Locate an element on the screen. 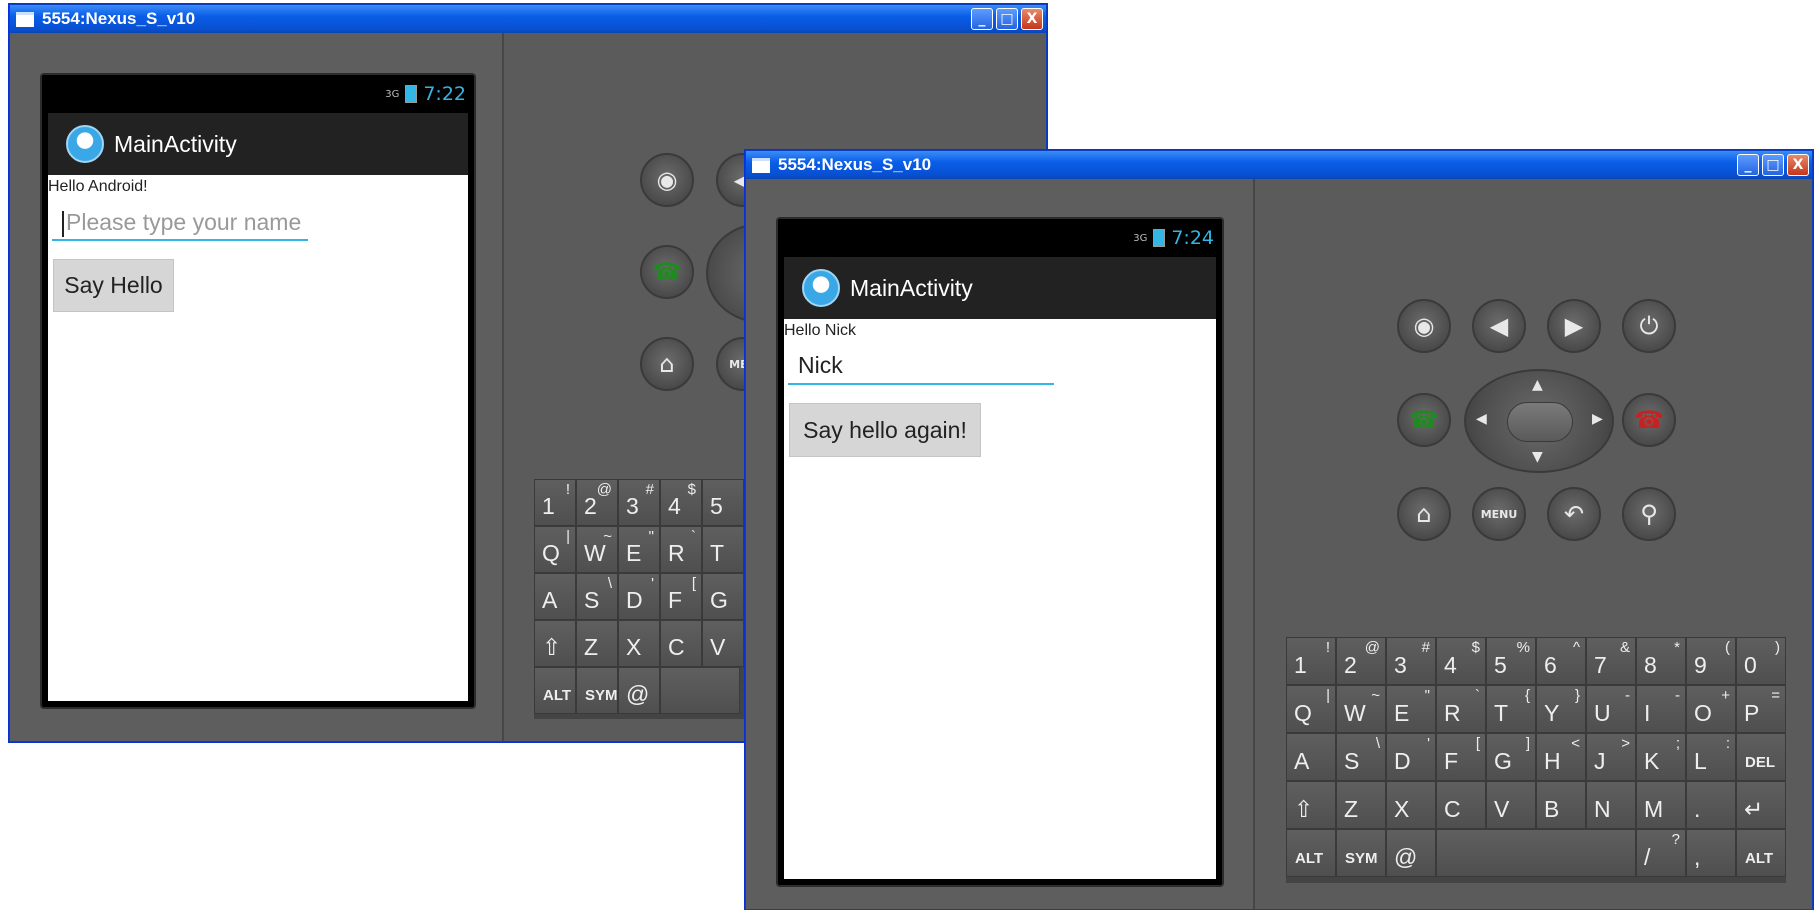 The height and width of the screenshot is (910, 1820). key-7: 7 & is located at coordinates (1611, 661).